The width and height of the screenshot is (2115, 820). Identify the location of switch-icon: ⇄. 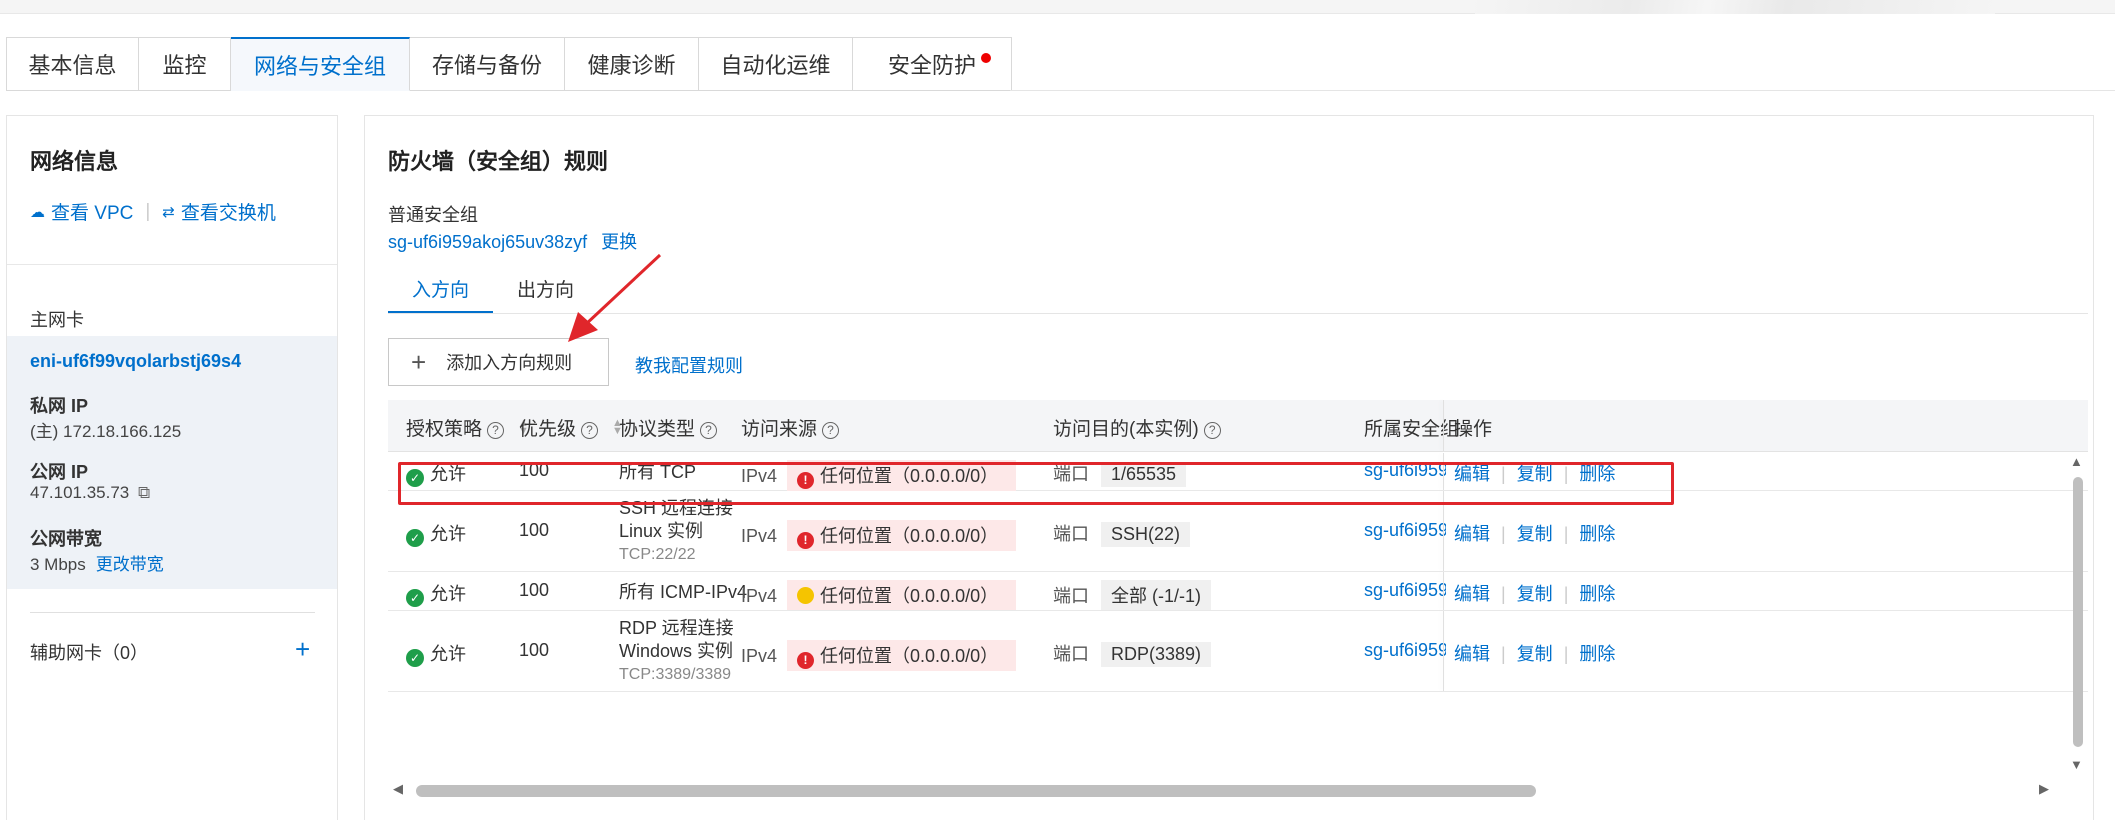
(168, 212).